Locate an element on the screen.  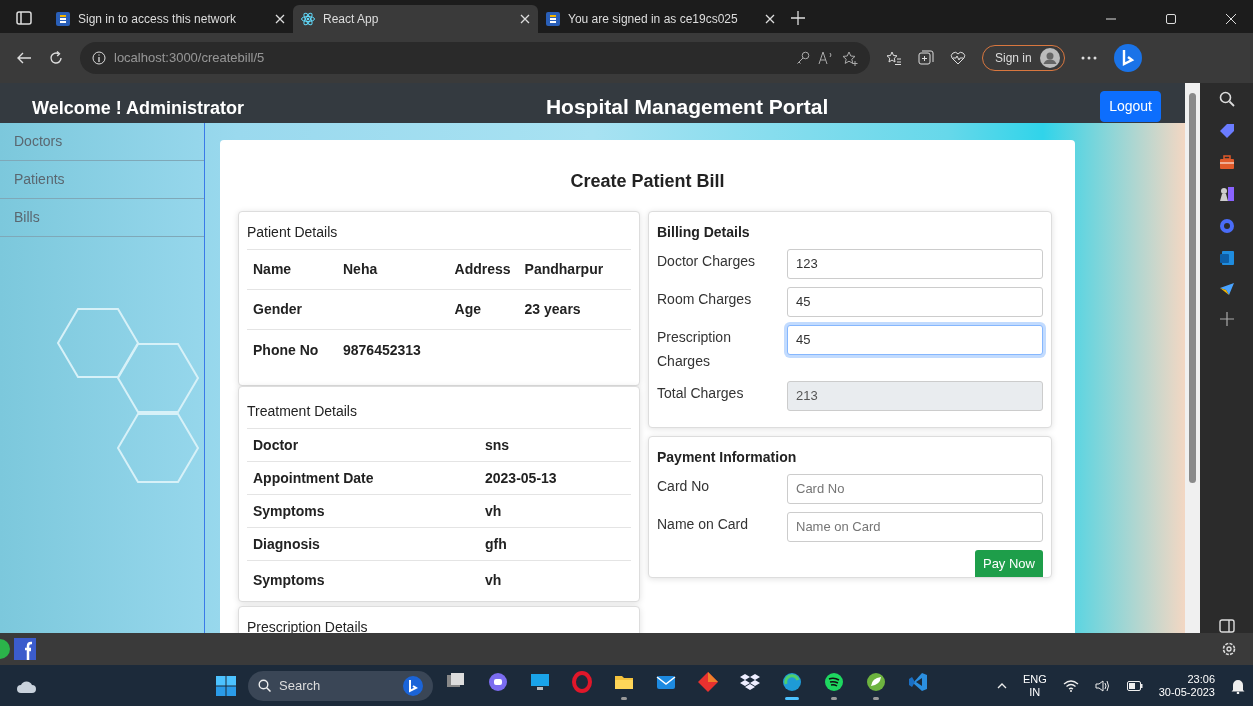
browser-tab: You are signed in as ce19cs025 is located at coordinates (660, 19).